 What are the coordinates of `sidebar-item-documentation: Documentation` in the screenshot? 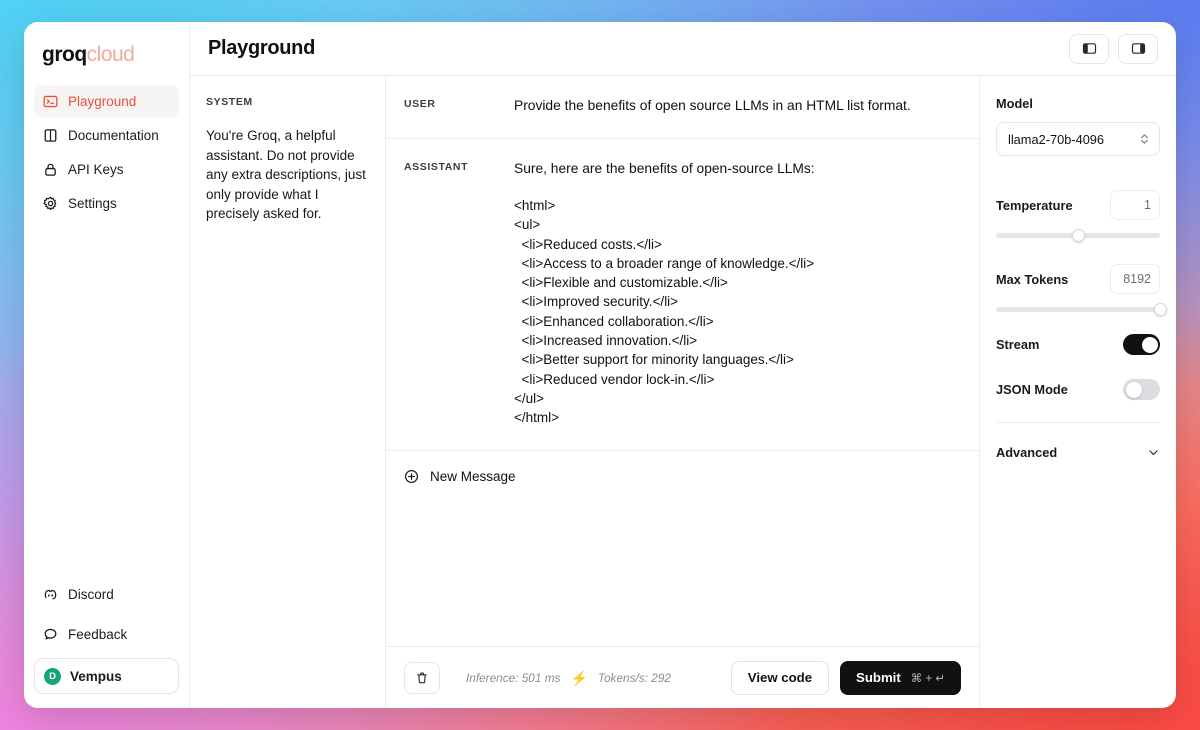 It's located at (106, 135).